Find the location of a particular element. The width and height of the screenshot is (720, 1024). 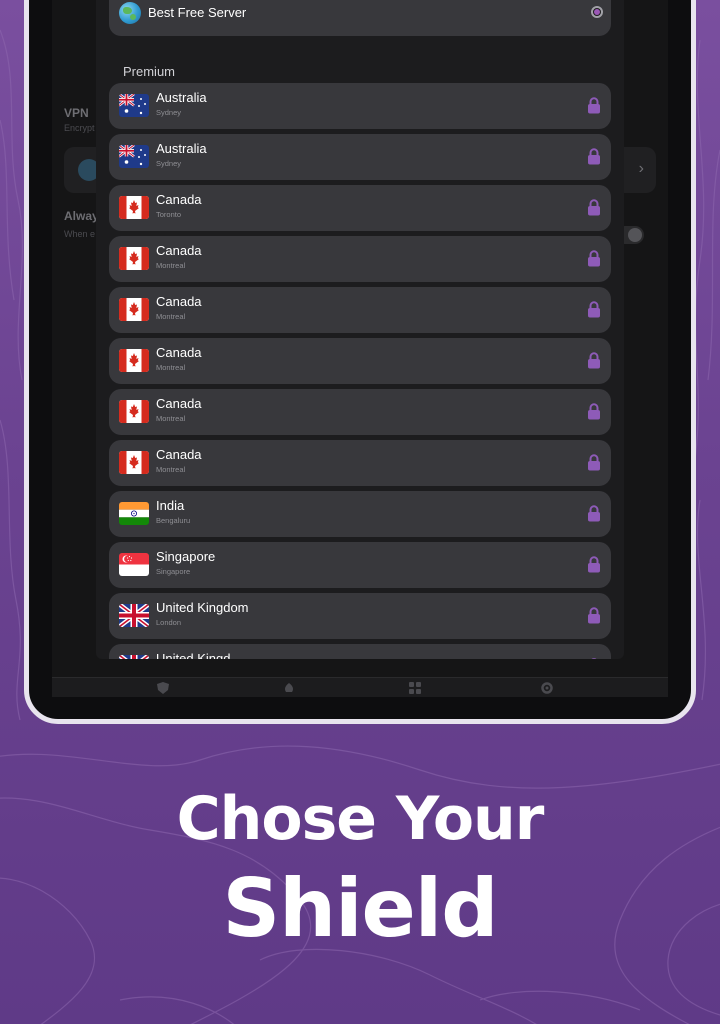

chevron-right-icon: › is located at coordinates (641, 168).